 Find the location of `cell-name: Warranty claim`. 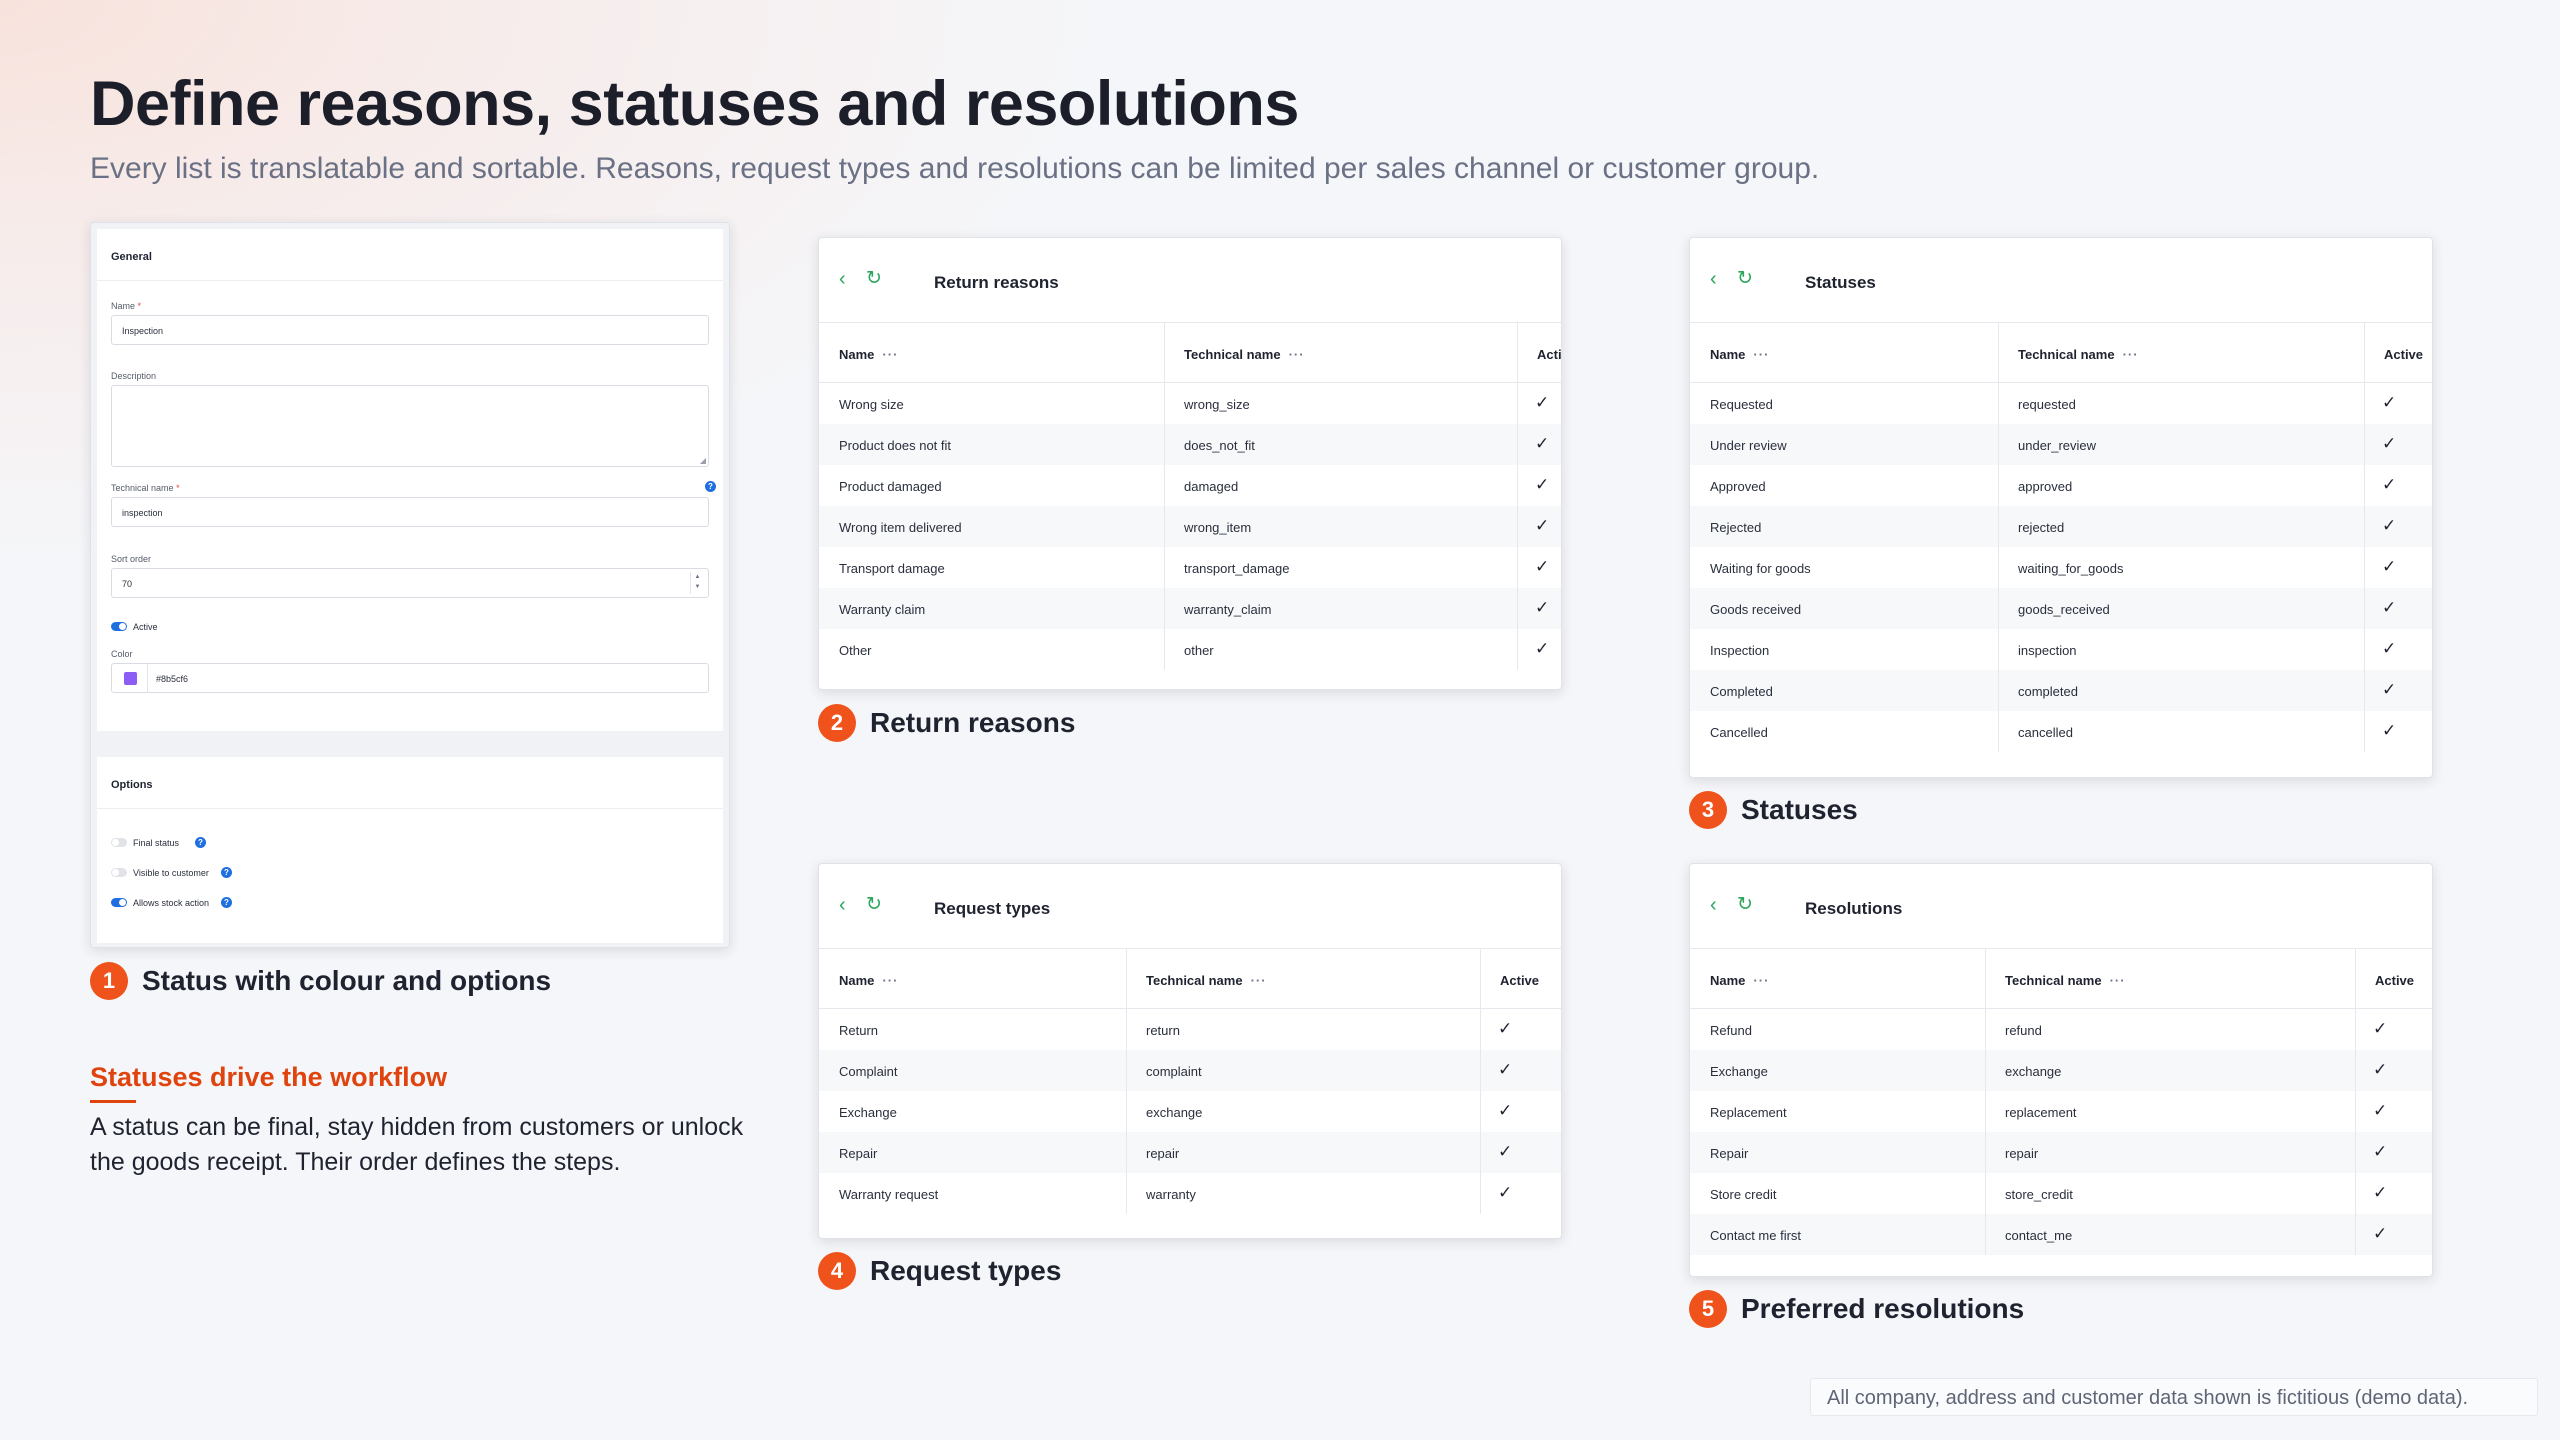

cell-name: Warranty claim is located at coordinates (882, 609).